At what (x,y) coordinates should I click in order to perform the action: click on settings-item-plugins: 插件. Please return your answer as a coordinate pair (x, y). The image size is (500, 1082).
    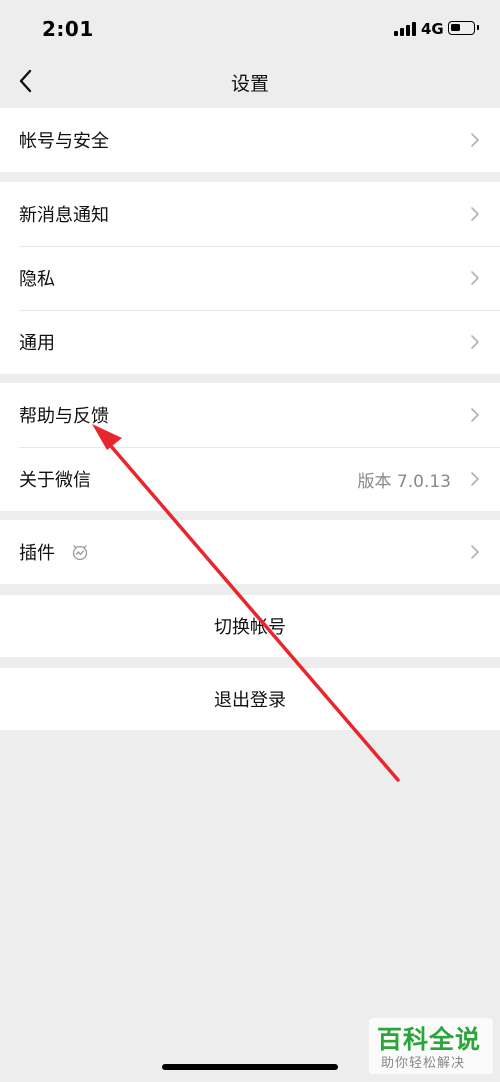
    Looking at the image, I should click on (250, 552).